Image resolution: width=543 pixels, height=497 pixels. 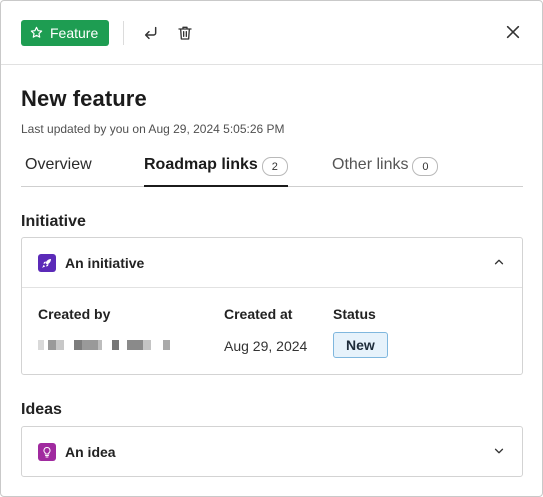 I want to click on ideas-section-label: Ideas, so click(x=41, y=409).